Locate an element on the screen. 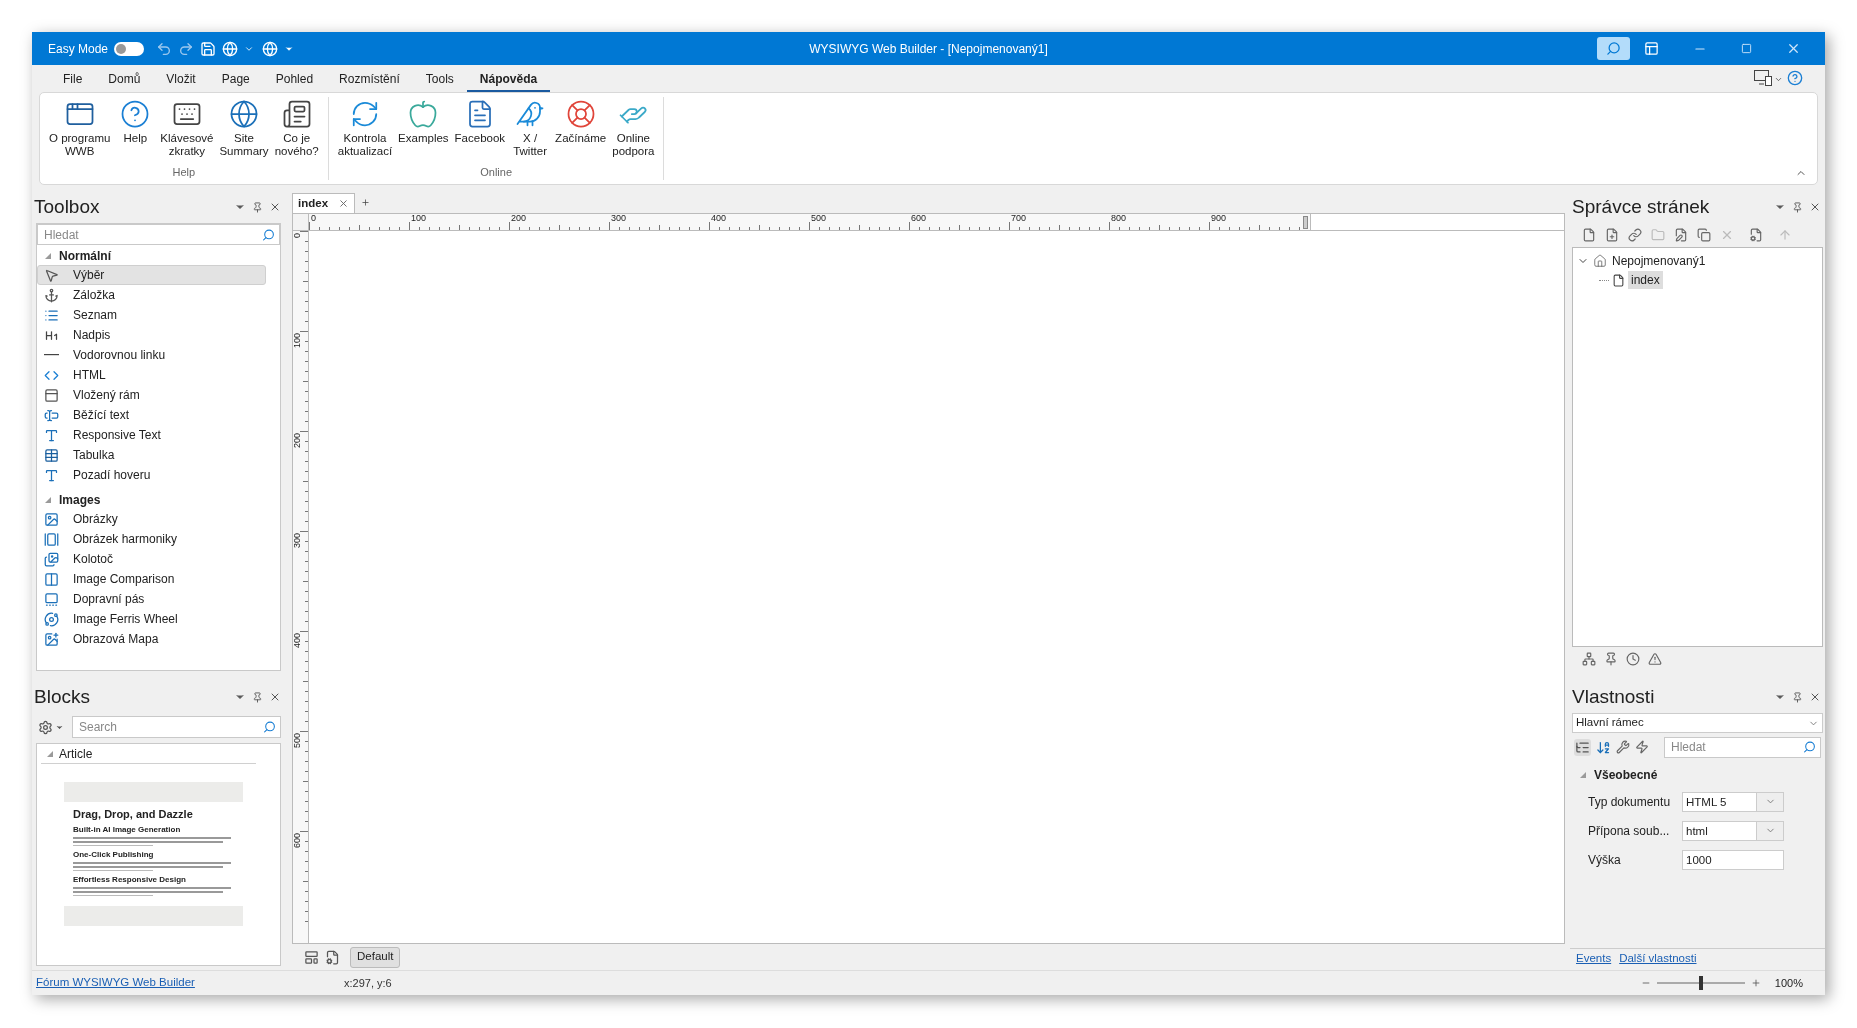 This screenshot has height=1028, width=1857. property-dropdown: html is located at coordinates (1719, 830).